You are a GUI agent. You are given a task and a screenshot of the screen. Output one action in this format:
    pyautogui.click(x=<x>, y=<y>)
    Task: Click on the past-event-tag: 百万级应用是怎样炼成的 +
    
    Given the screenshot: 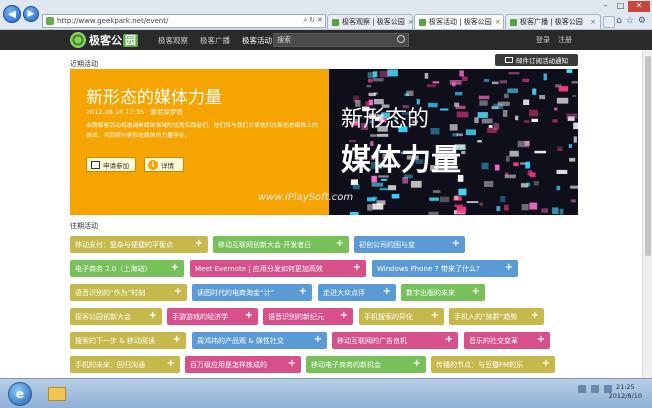 What is the action you would take?
    pyautogui.click(x=243, y=364)
    